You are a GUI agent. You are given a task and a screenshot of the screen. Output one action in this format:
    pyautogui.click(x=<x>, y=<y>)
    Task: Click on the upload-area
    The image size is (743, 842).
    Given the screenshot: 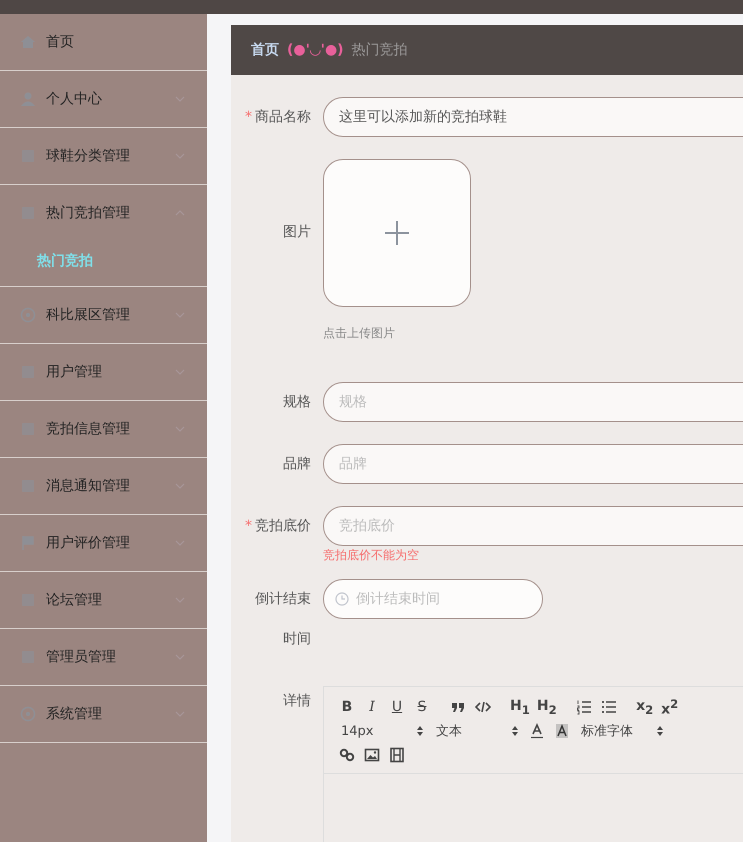 What is the action you would take?
    pyautogui.click(x=397, y=233)
    